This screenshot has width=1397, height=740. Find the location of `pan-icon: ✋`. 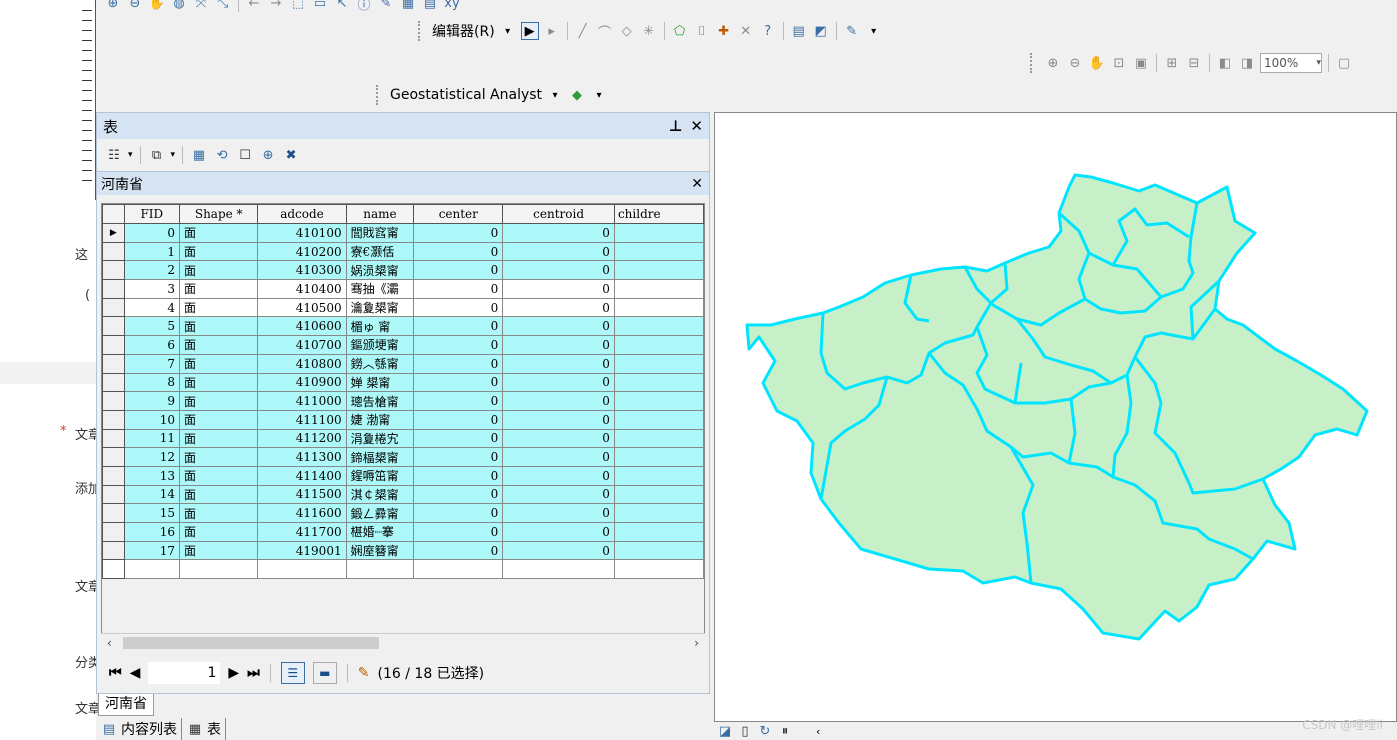

pan-icon: ✋ is located at coordinates (157, 6).